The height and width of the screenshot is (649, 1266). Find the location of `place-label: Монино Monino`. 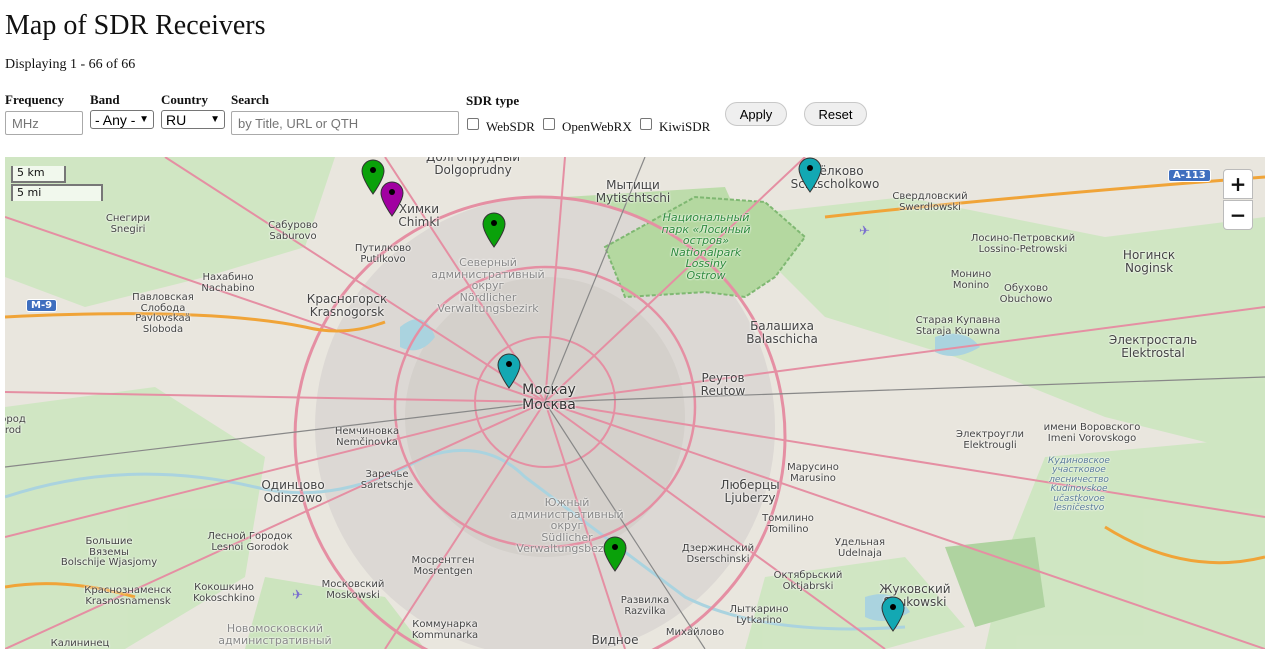

place-label: Монино Monino is located at coordinates (971, 280).